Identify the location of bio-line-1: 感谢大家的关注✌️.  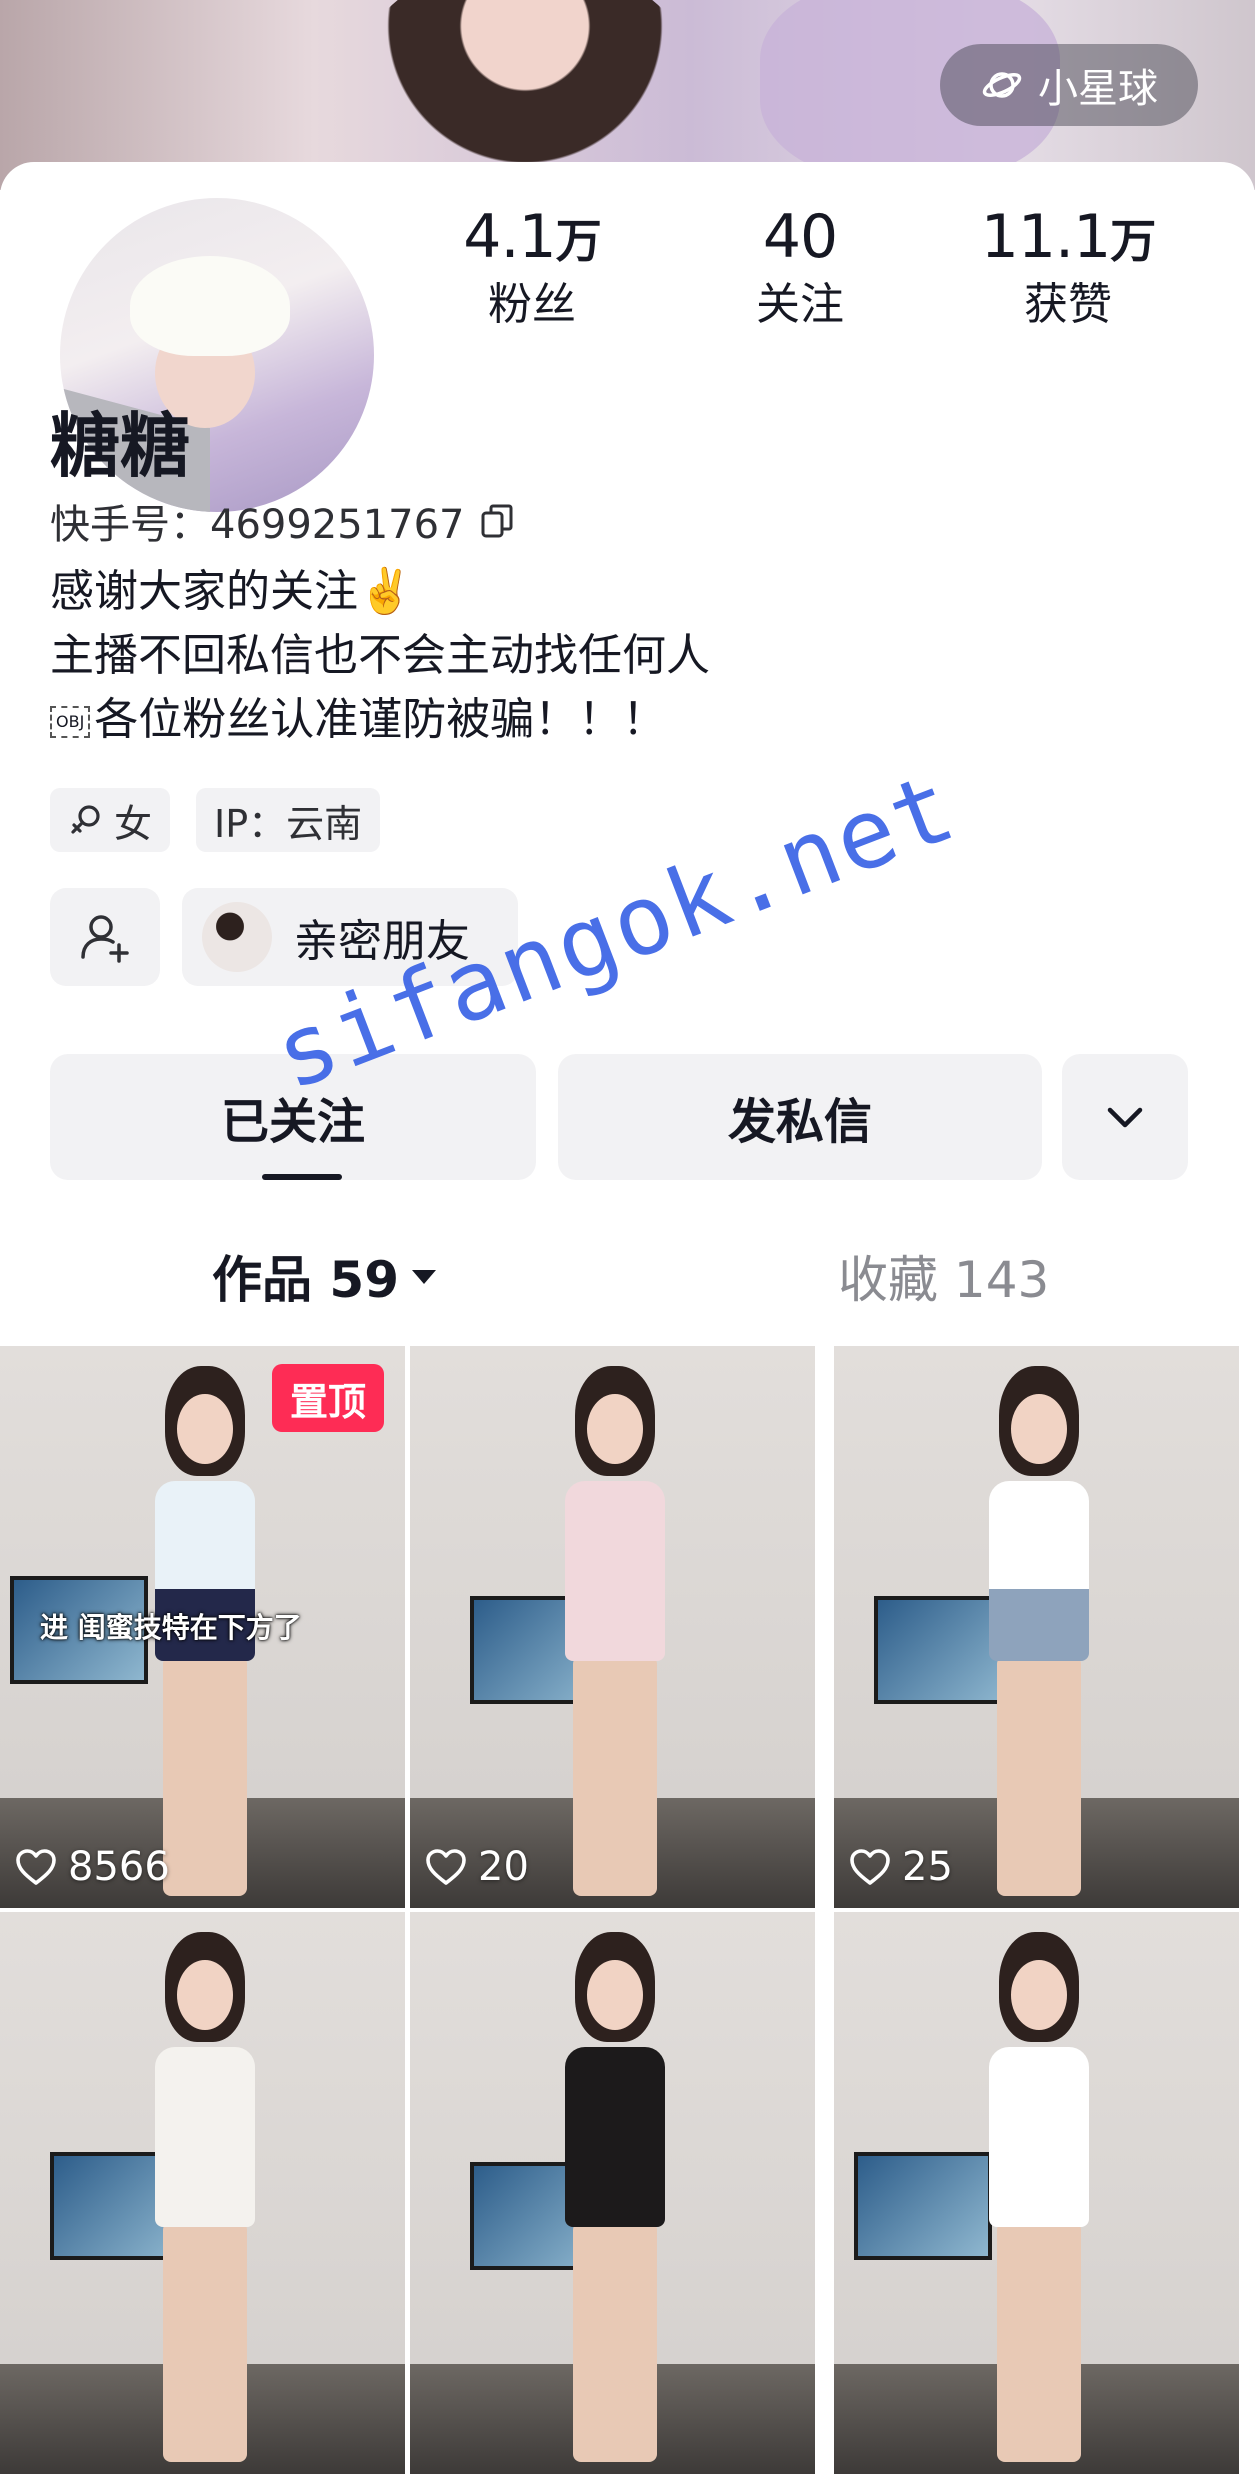
(231, 591).